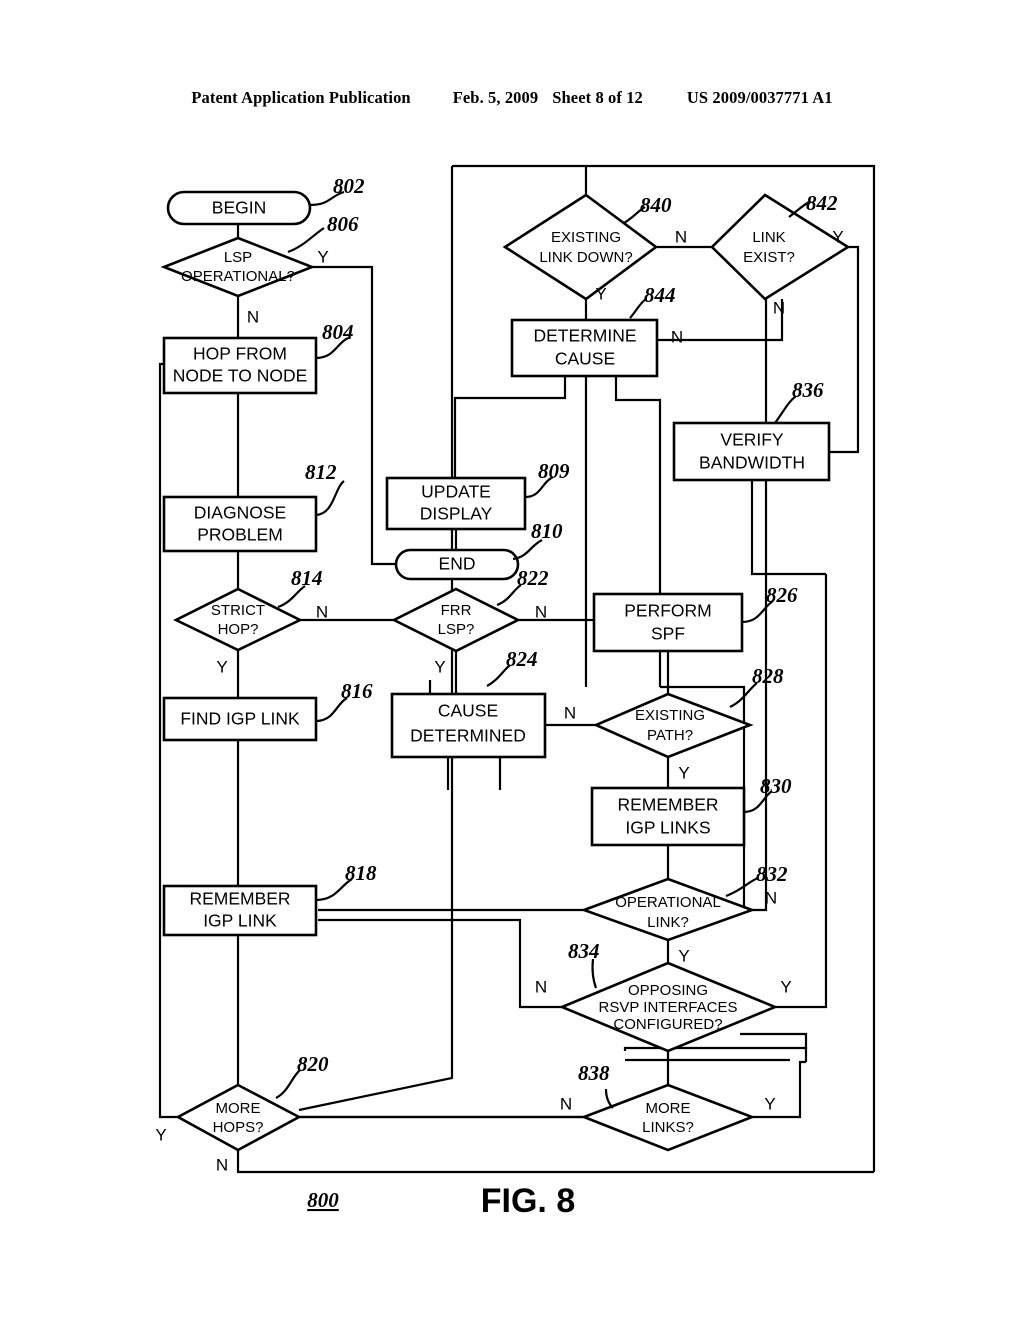 The width and height of the screenshot is (1024, 1320). Describe the element at coordinates (677, 336) in the screenshot. I see `branch-determine-cause-no: N` at that location.